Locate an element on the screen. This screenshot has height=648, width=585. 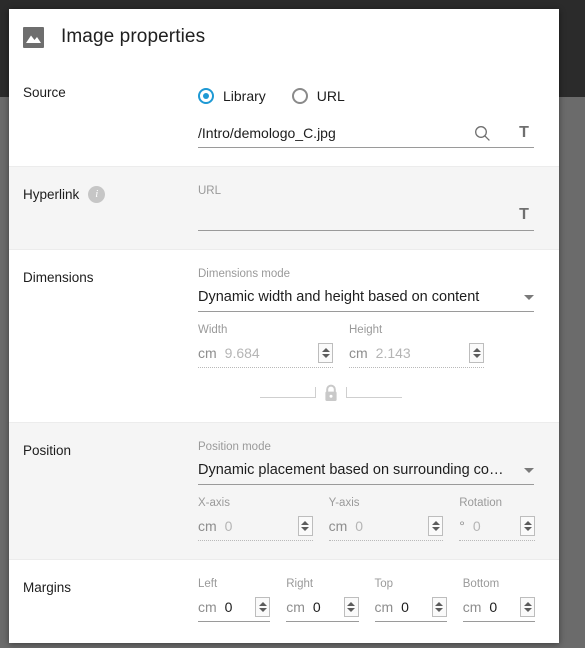
y-axis-caption: Y-axis is located at coordinates (344, 503).